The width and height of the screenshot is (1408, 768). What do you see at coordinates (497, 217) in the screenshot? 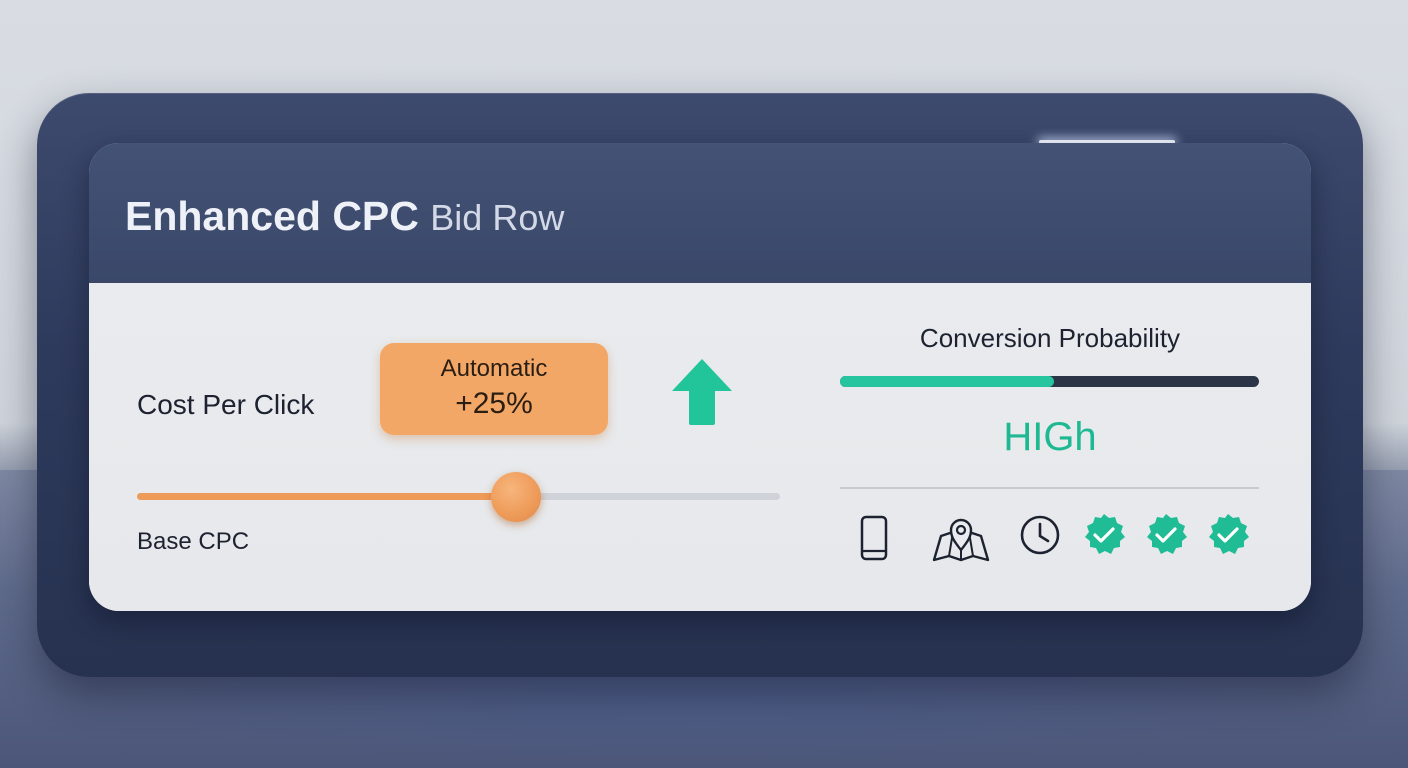
I see `title-secondary: Bid Row` at bounding box center [497, 217].